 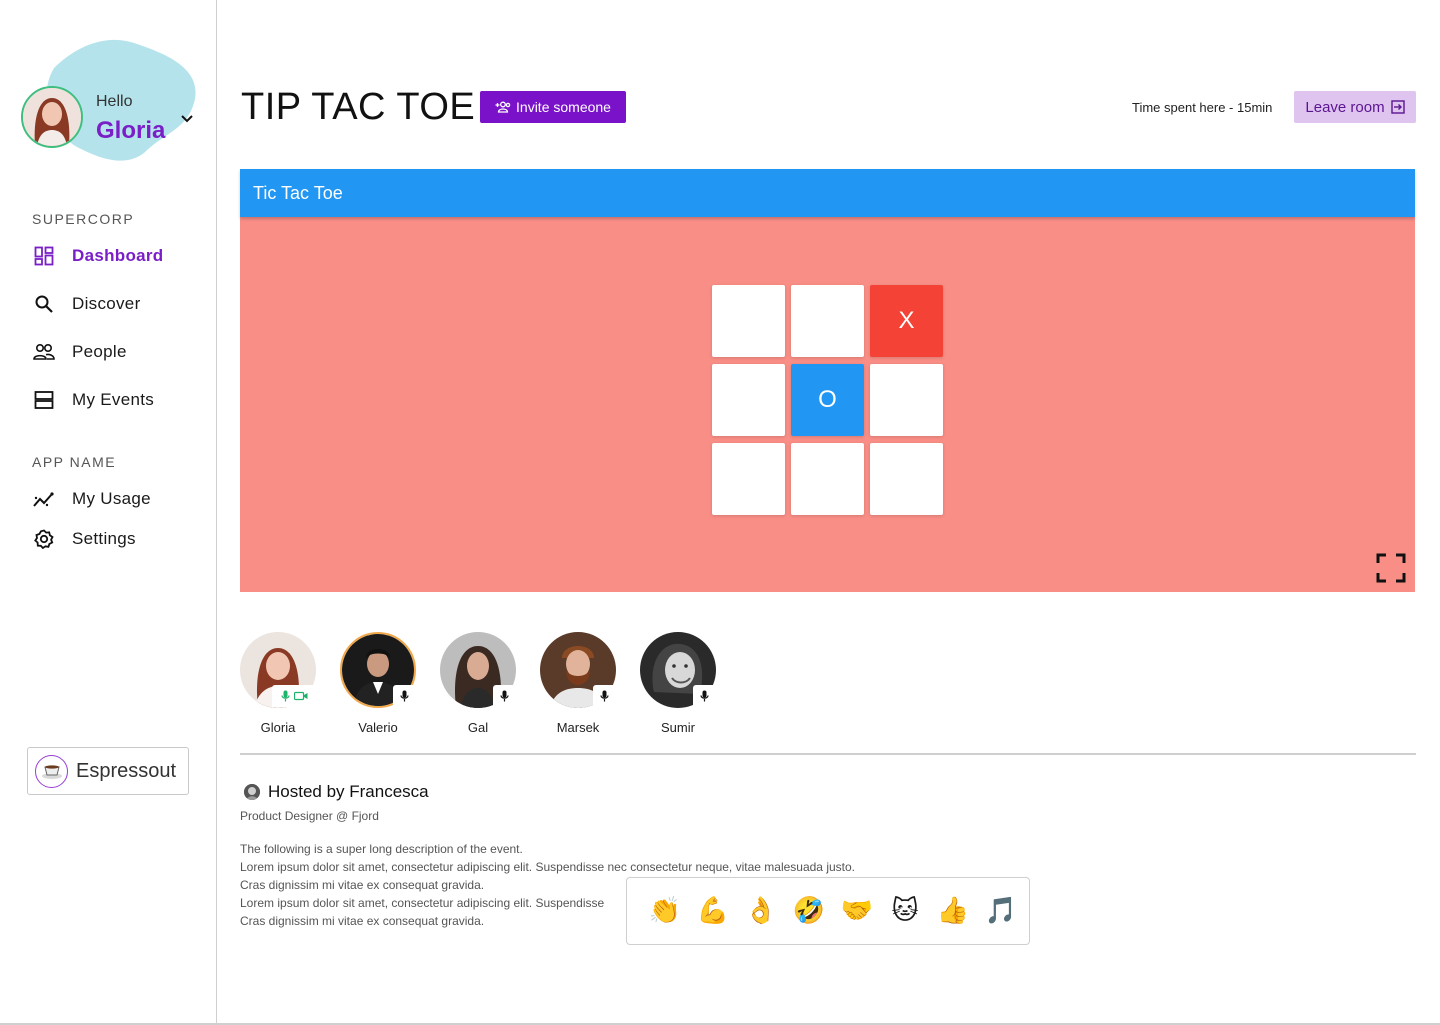 I want to click on participant-gloria: Gloria, so click(x=278, y=683).